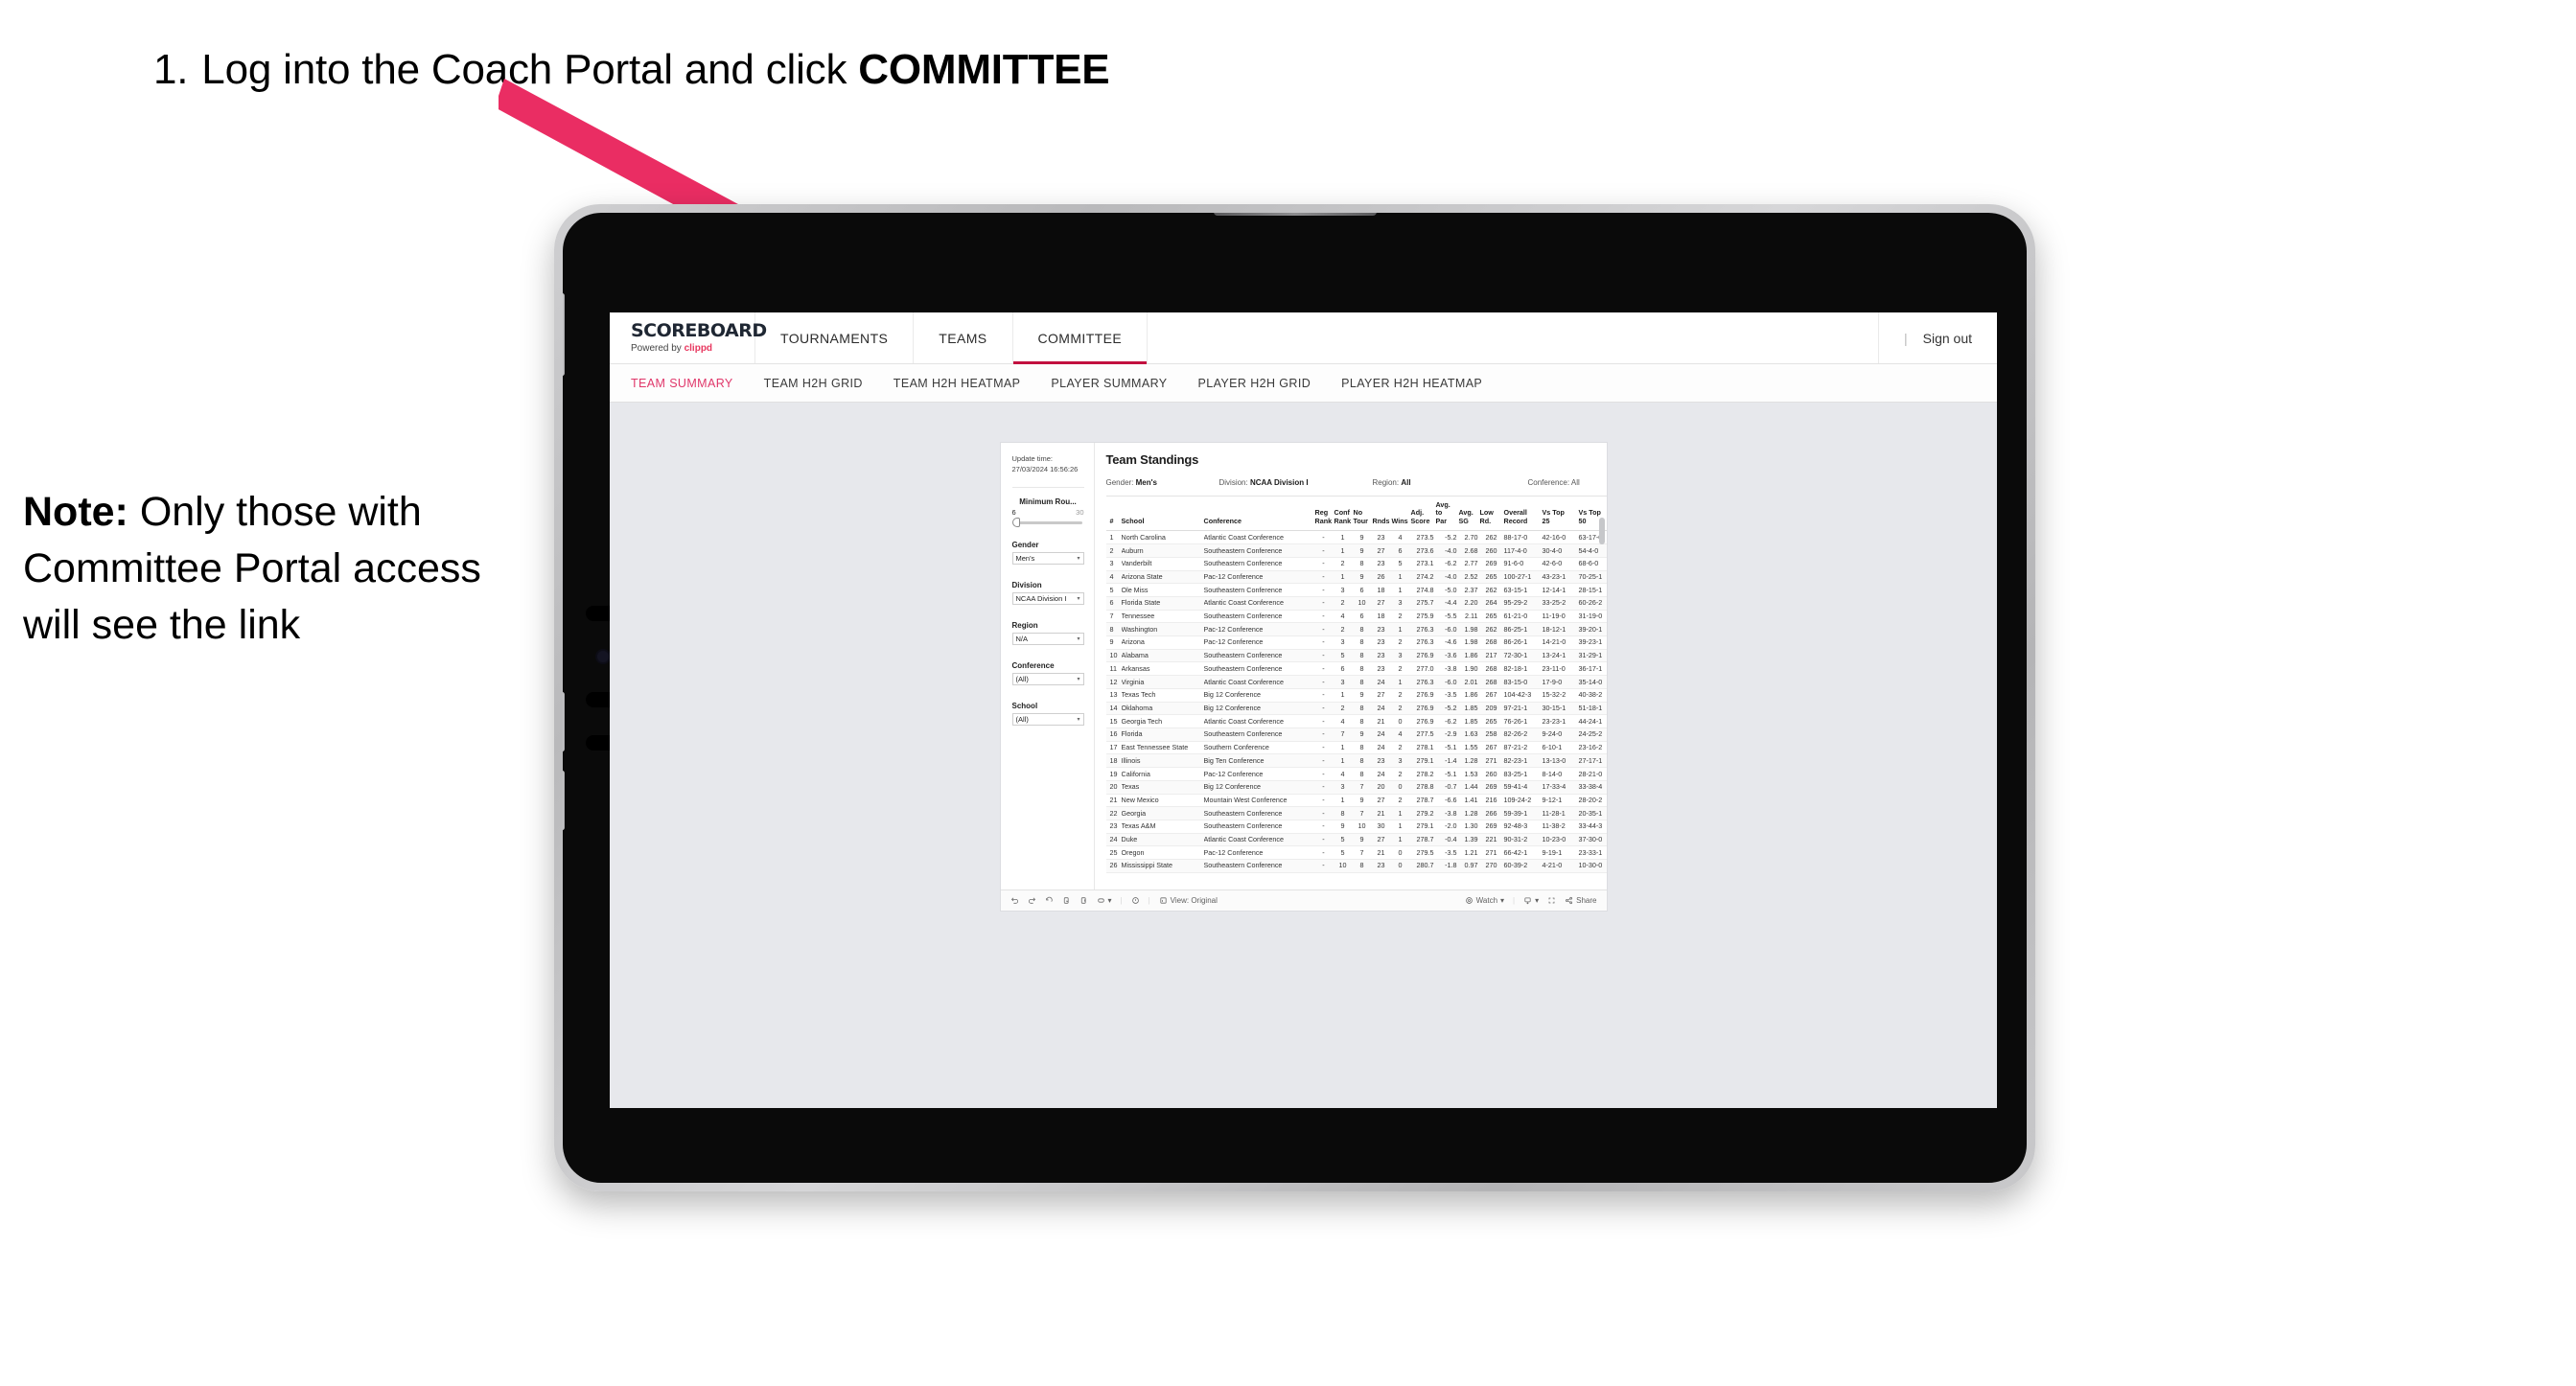 The height and width of the screenshot is (1386, 2576). What do you see at coordinates (564, 722) in the screenshot?
I see `volume-up-button` at bounding box center [564, 722].